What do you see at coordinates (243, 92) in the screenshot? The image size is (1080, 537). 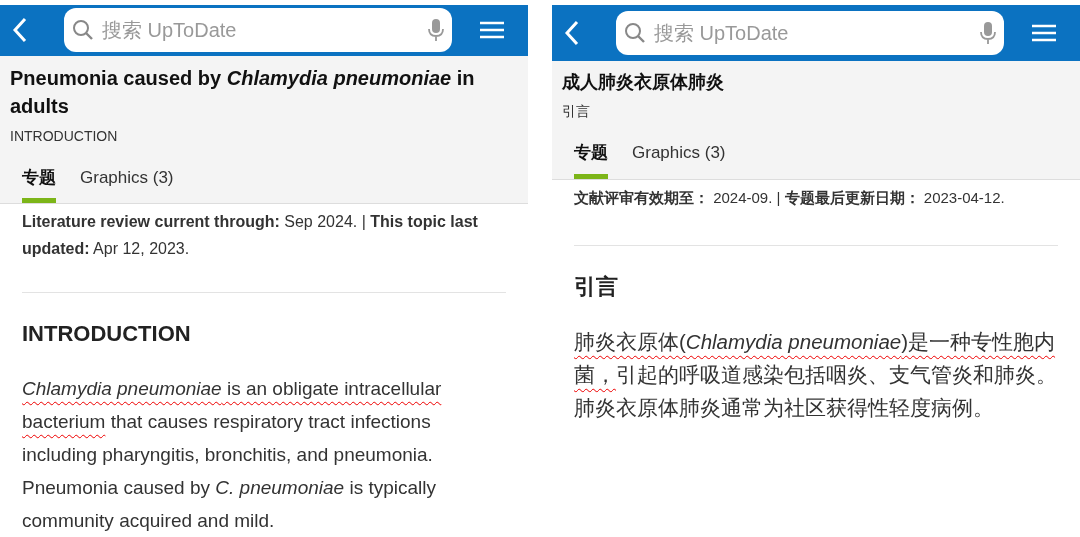 I see `topic-title: Pneumonia caused by Chlamydia pneumoniae in adults` at bounding box center [243, 92].